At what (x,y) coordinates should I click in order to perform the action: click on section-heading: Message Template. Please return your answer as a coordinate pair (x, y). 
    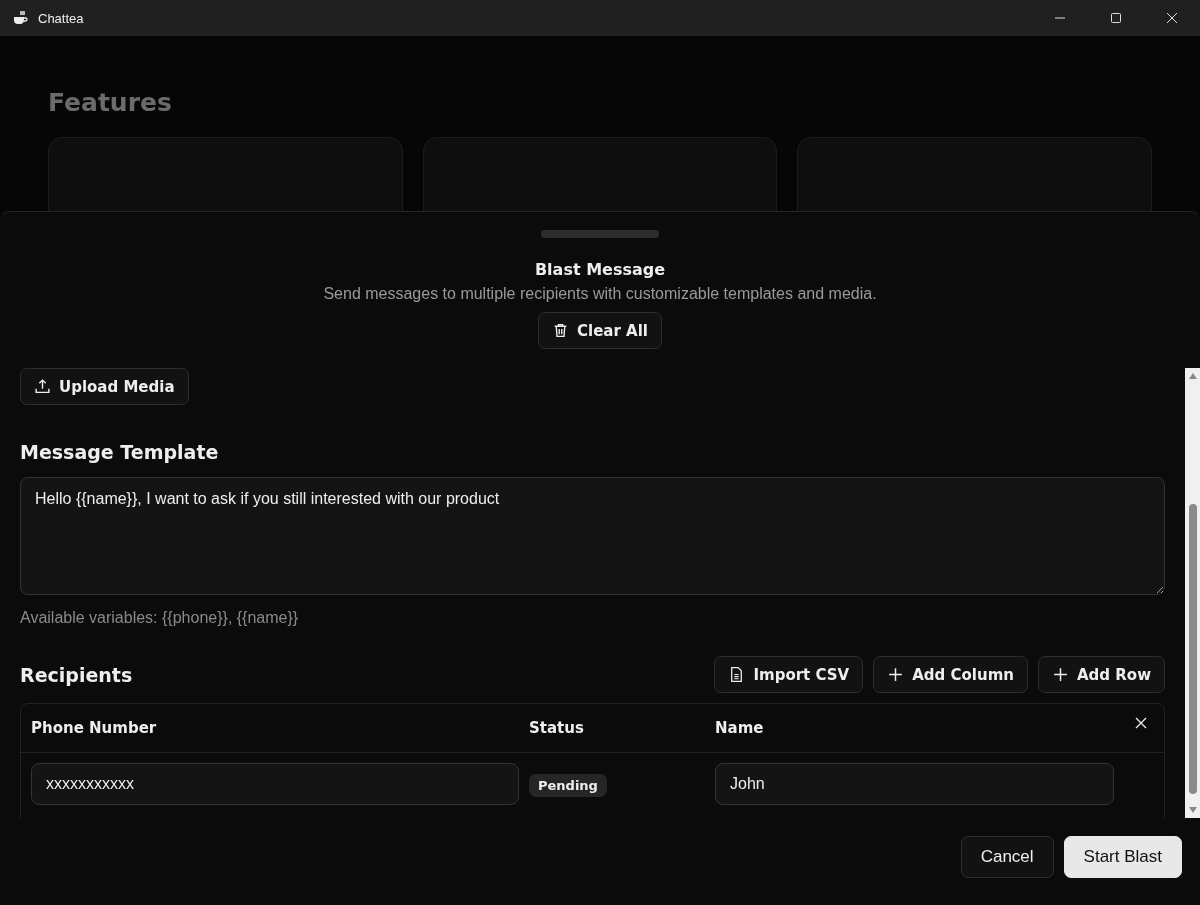
    Looking at the image, I should click on (120, 452).